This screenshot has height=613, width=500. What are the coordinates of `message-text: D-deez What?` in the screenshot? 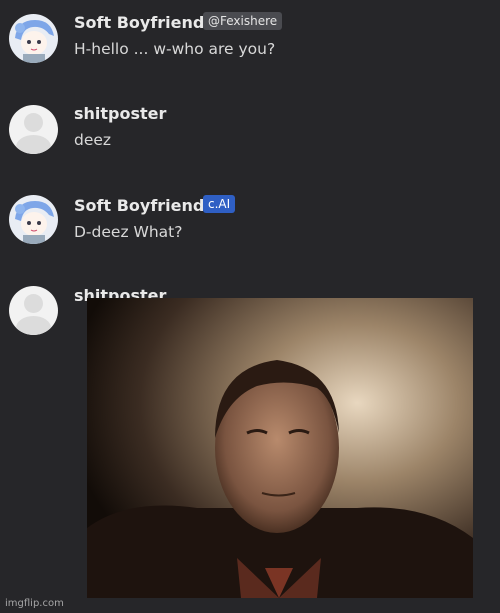 It's located at (128, 232).